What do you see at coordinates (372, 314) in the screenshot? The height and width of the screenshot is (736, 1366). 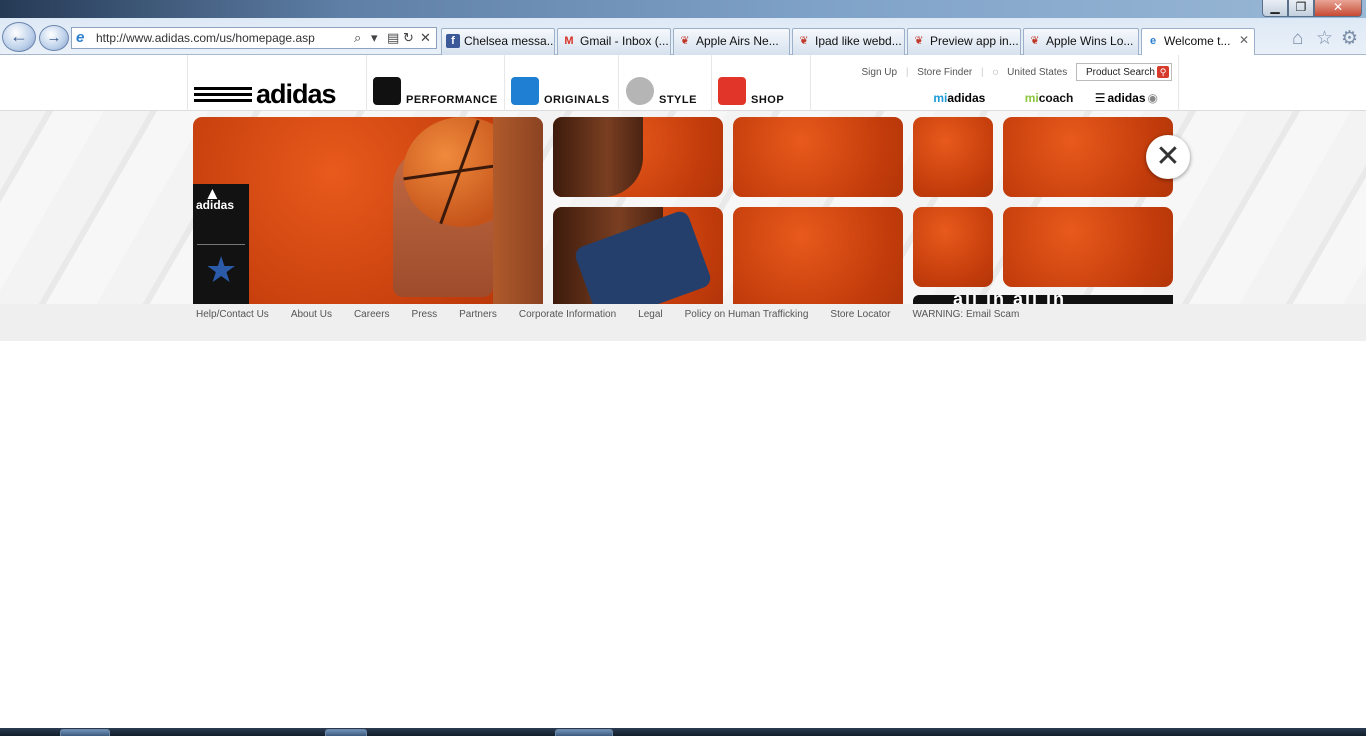 I see `footer-link: Careers` at bounding box center [372, 314].